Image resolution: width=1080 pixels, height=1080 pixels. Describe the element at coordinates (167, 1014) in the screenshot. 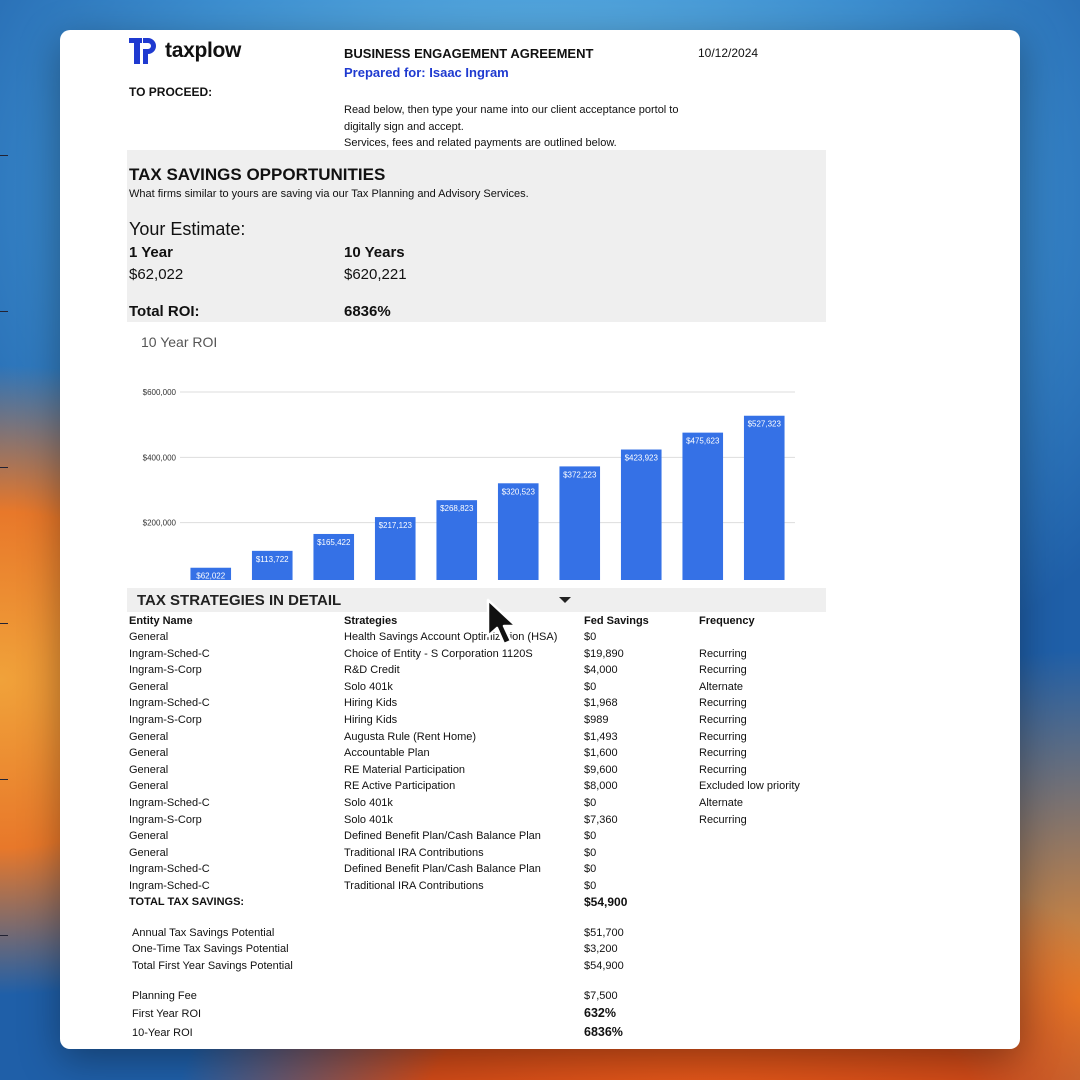

I see `first-year-roi-label: First Year ROI` at that location.